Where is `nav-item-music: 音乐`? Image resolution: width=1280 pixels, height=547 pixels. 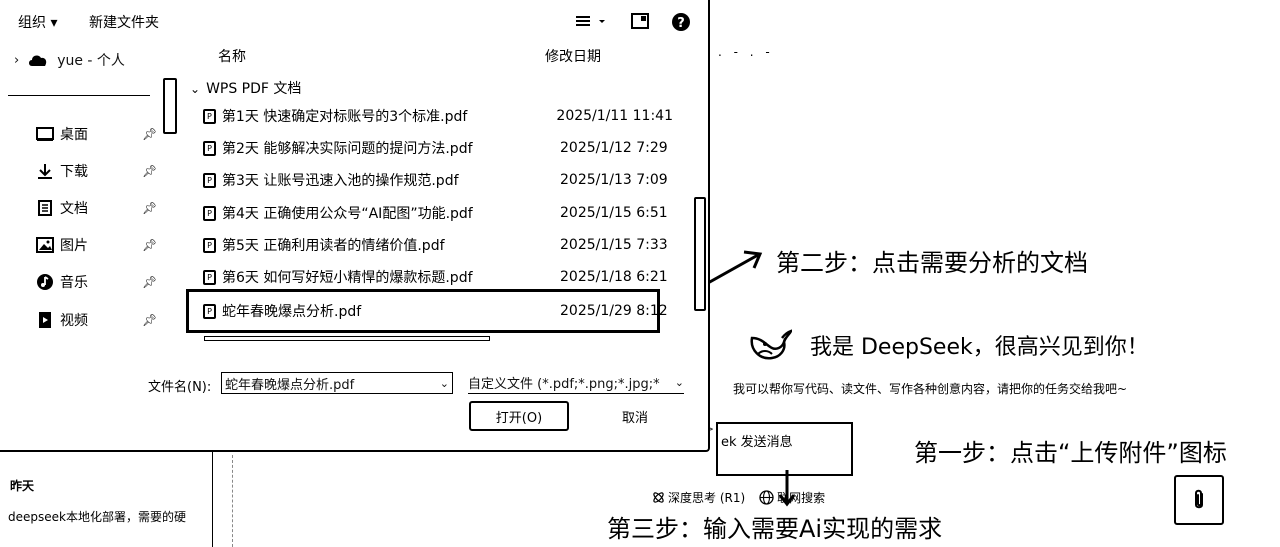 nav-item-music: 音乐 is located at coordinates (62, 282).